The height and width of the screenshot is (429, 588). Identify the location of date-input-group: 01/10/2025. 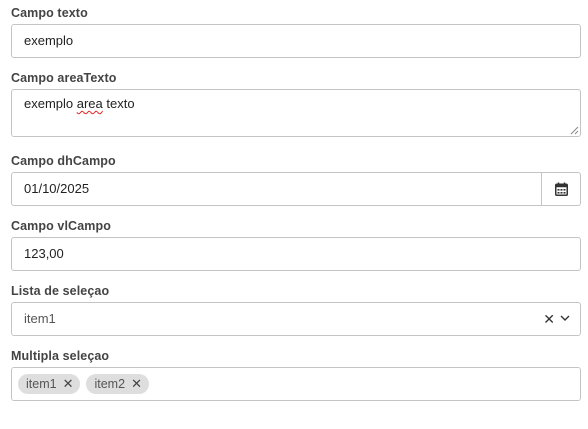
(296, 189).